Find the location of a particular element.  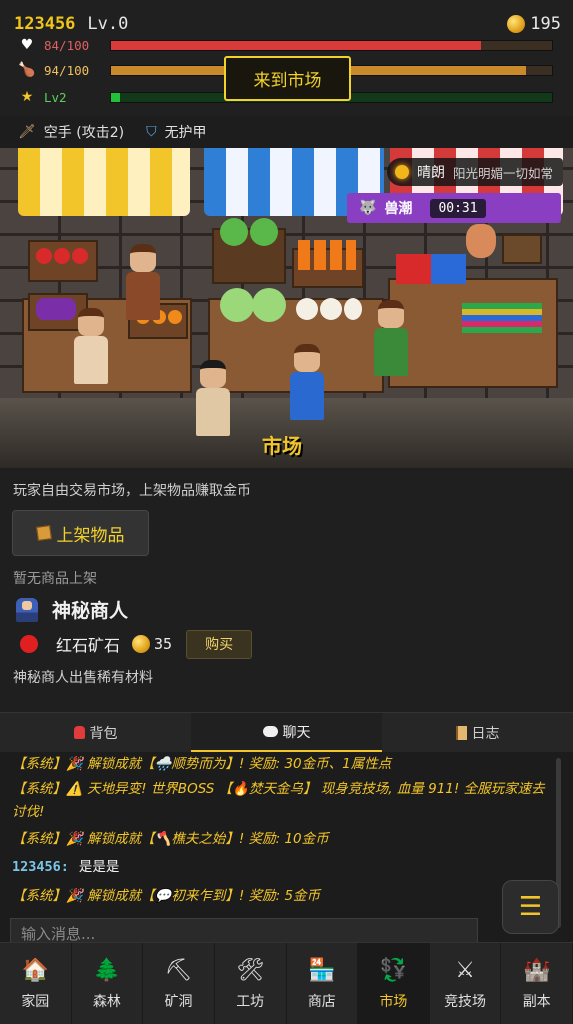

chat-bubble-icon is located at coordinates (270, 731).